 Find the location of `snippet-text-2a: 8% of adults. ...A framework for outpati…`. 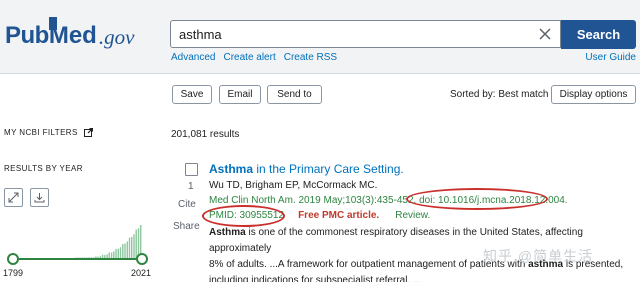

snippet-text-2a: 8% of adults. ...A framework for outpati… is located at coordinates (369, 264).